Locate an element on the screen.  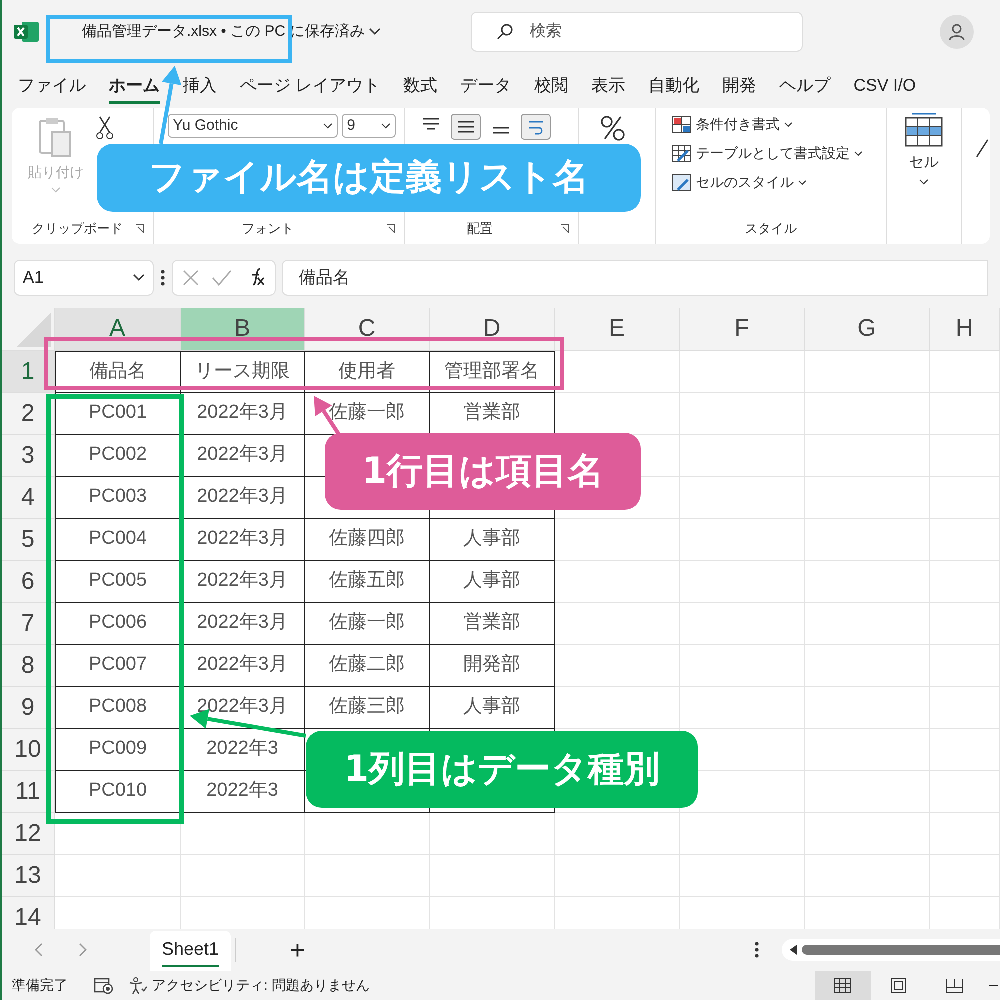
annotation-tooltip: ファイル名は定義リスト名 is located at coordinates (369, 178).